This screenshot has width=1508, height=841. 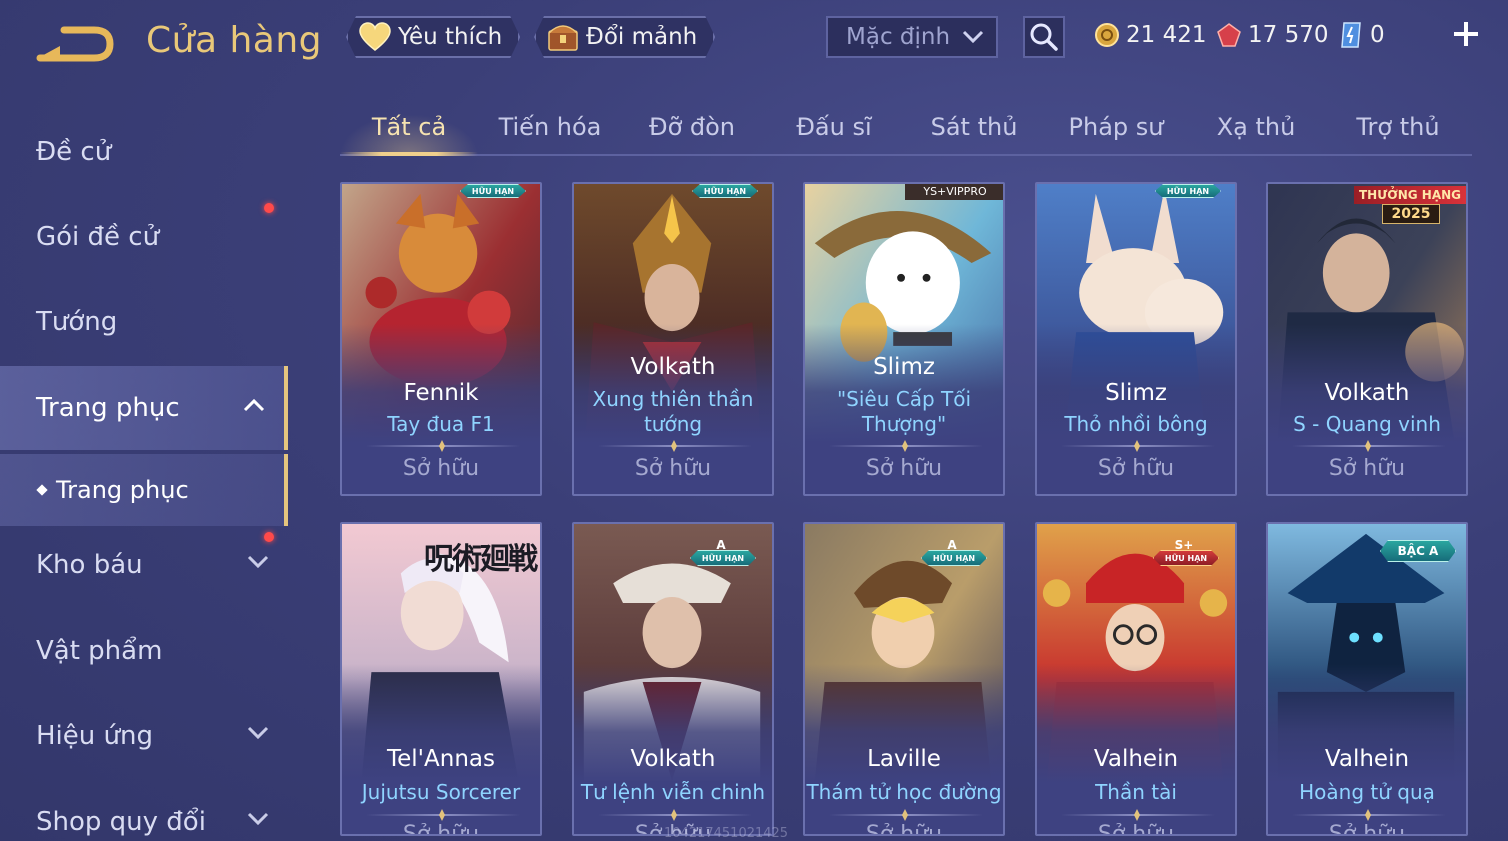 What do you see at coordinates (904, 792) in the screenshot?
I see `skin-name: Thám tử học đường` at bounding box center [904, 792].